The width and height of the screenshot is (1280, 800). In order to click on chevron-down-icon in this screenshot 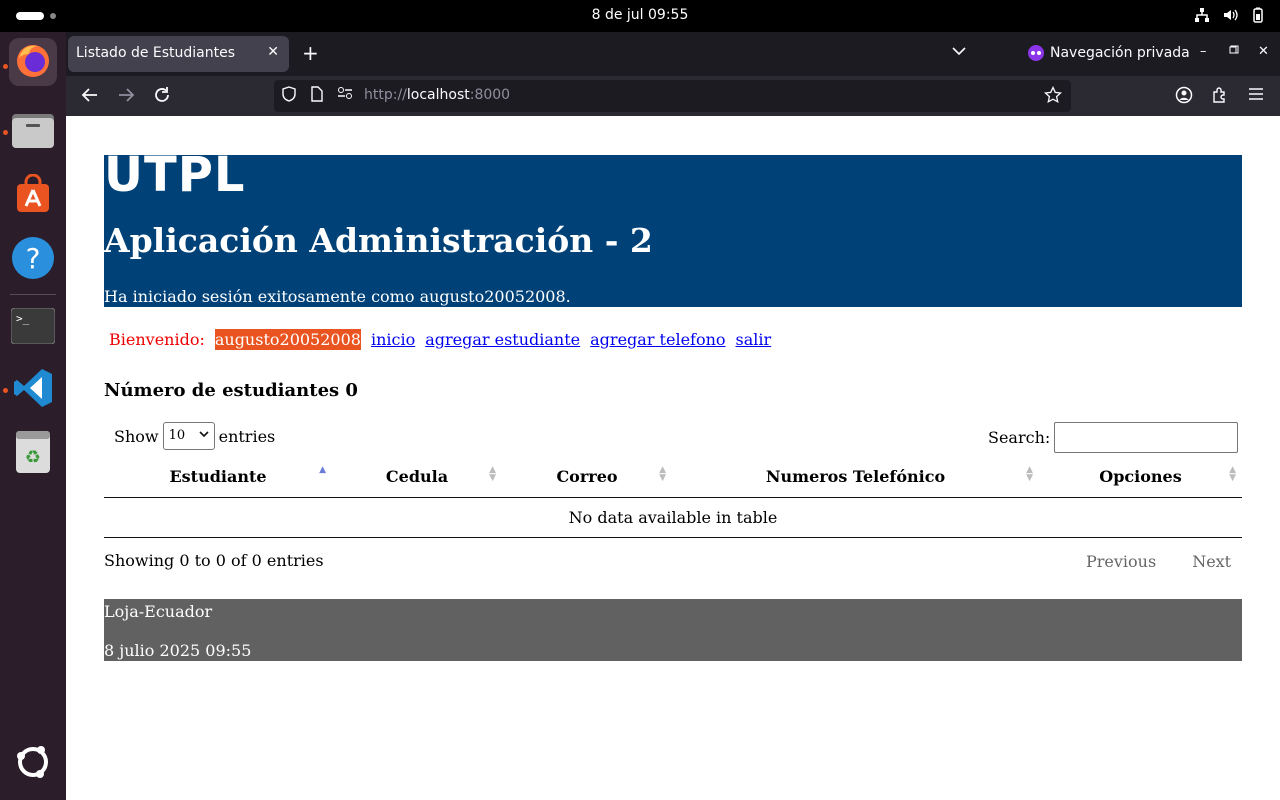, I will do `click(204, 434)`.